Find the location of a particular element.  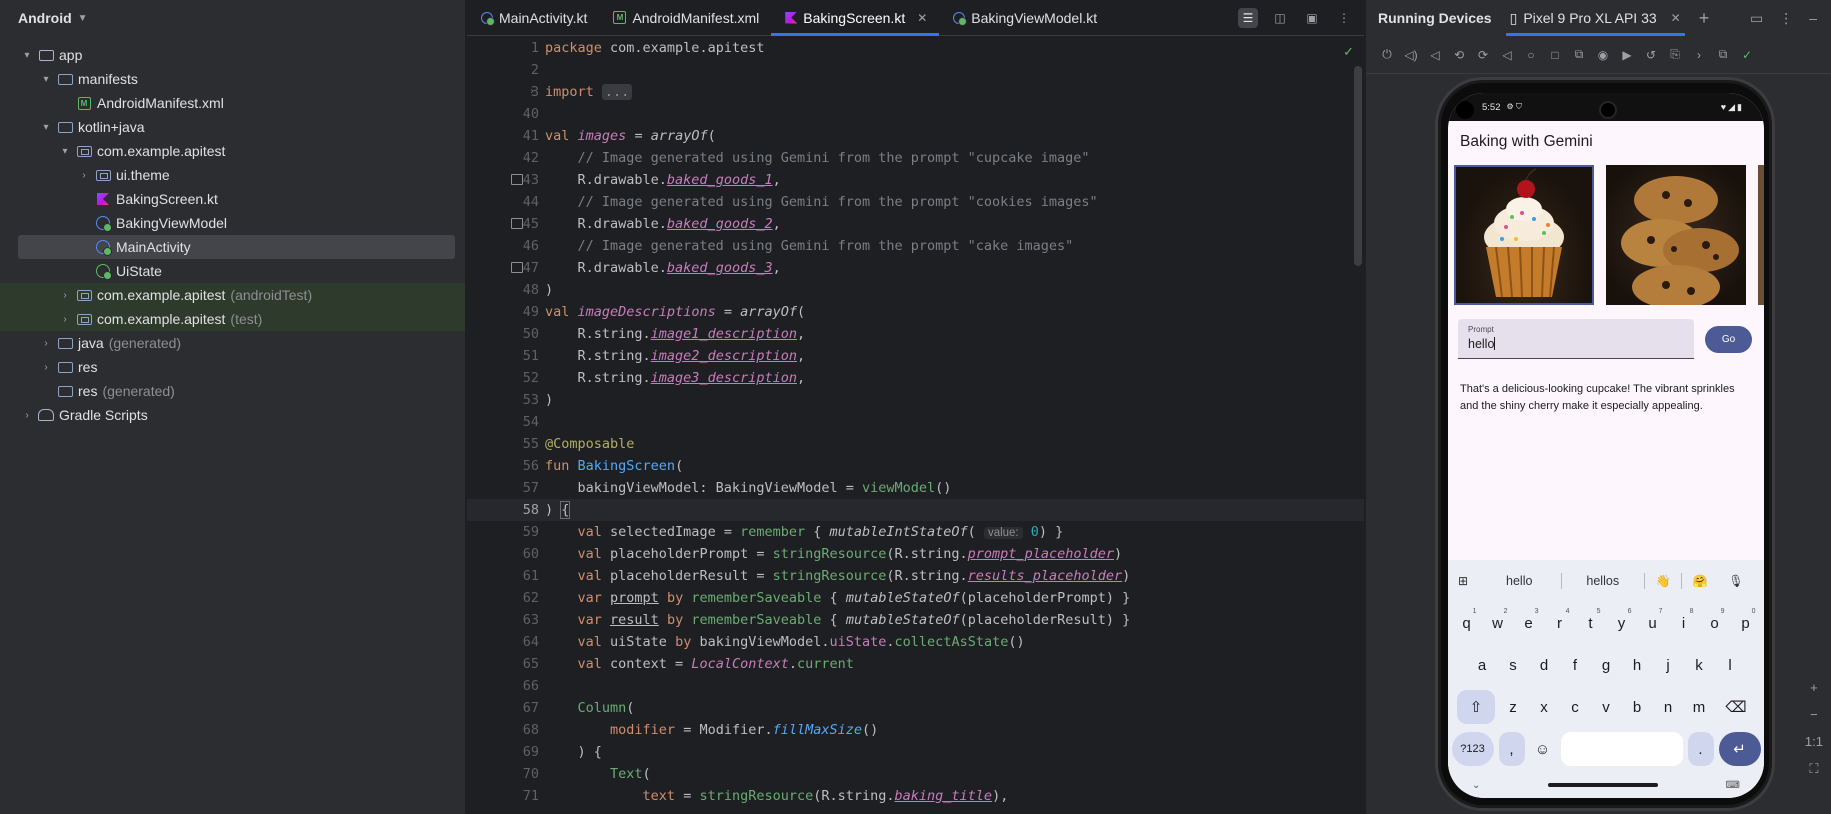

minimize-icon: – is located at coordinates (1813, 18).